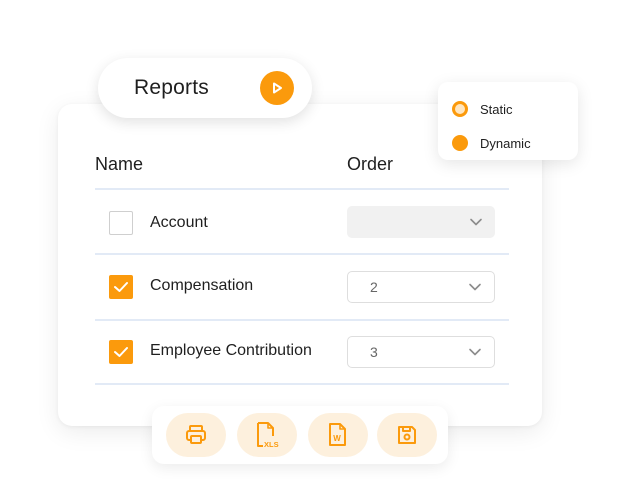  I want to click on word-label: W, so click(337, 438).